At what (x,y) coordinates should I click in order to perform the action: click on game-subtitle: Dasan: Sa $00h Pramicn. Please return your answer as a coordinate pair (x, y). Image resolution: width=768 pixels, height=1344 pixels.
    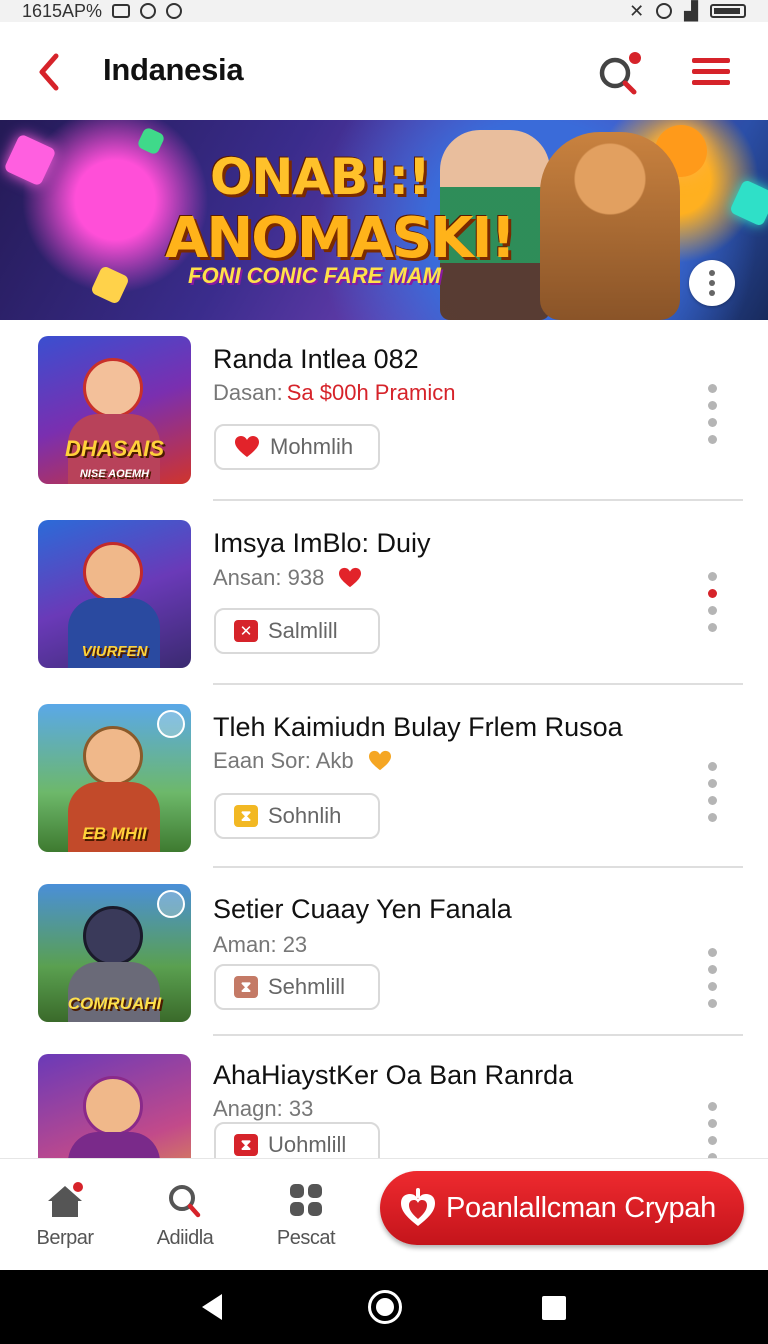
    Looking at the image, I should click on (334, 393).